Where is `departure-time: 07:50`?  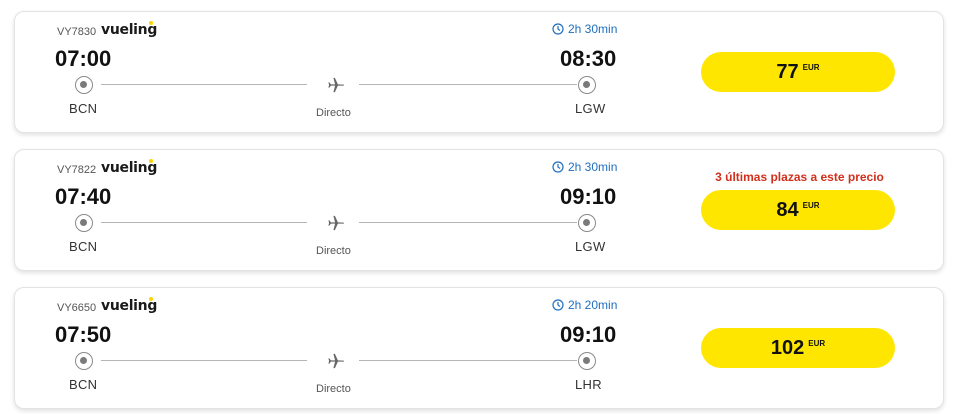 departure-time: 07:50 is located at coordinates (83, 334).